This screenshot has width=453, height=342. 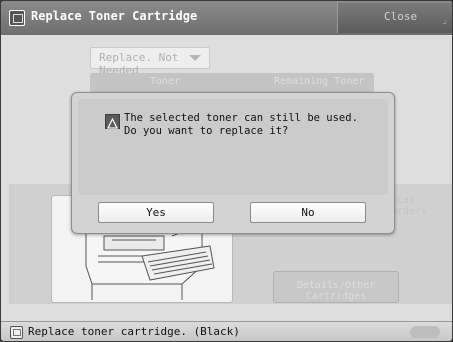 I want to click on toner-table-header: Toner Remaining Toner, so click(x=232, y=82).